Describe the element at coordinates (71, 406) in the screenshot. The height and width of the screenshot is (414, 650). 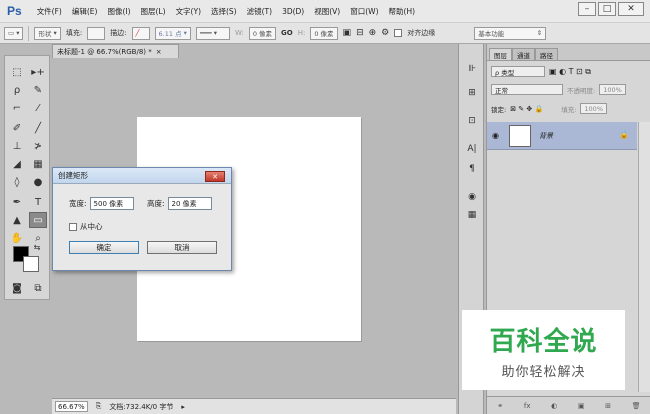
I see `zoom-level-input: 66.67%` at that location.